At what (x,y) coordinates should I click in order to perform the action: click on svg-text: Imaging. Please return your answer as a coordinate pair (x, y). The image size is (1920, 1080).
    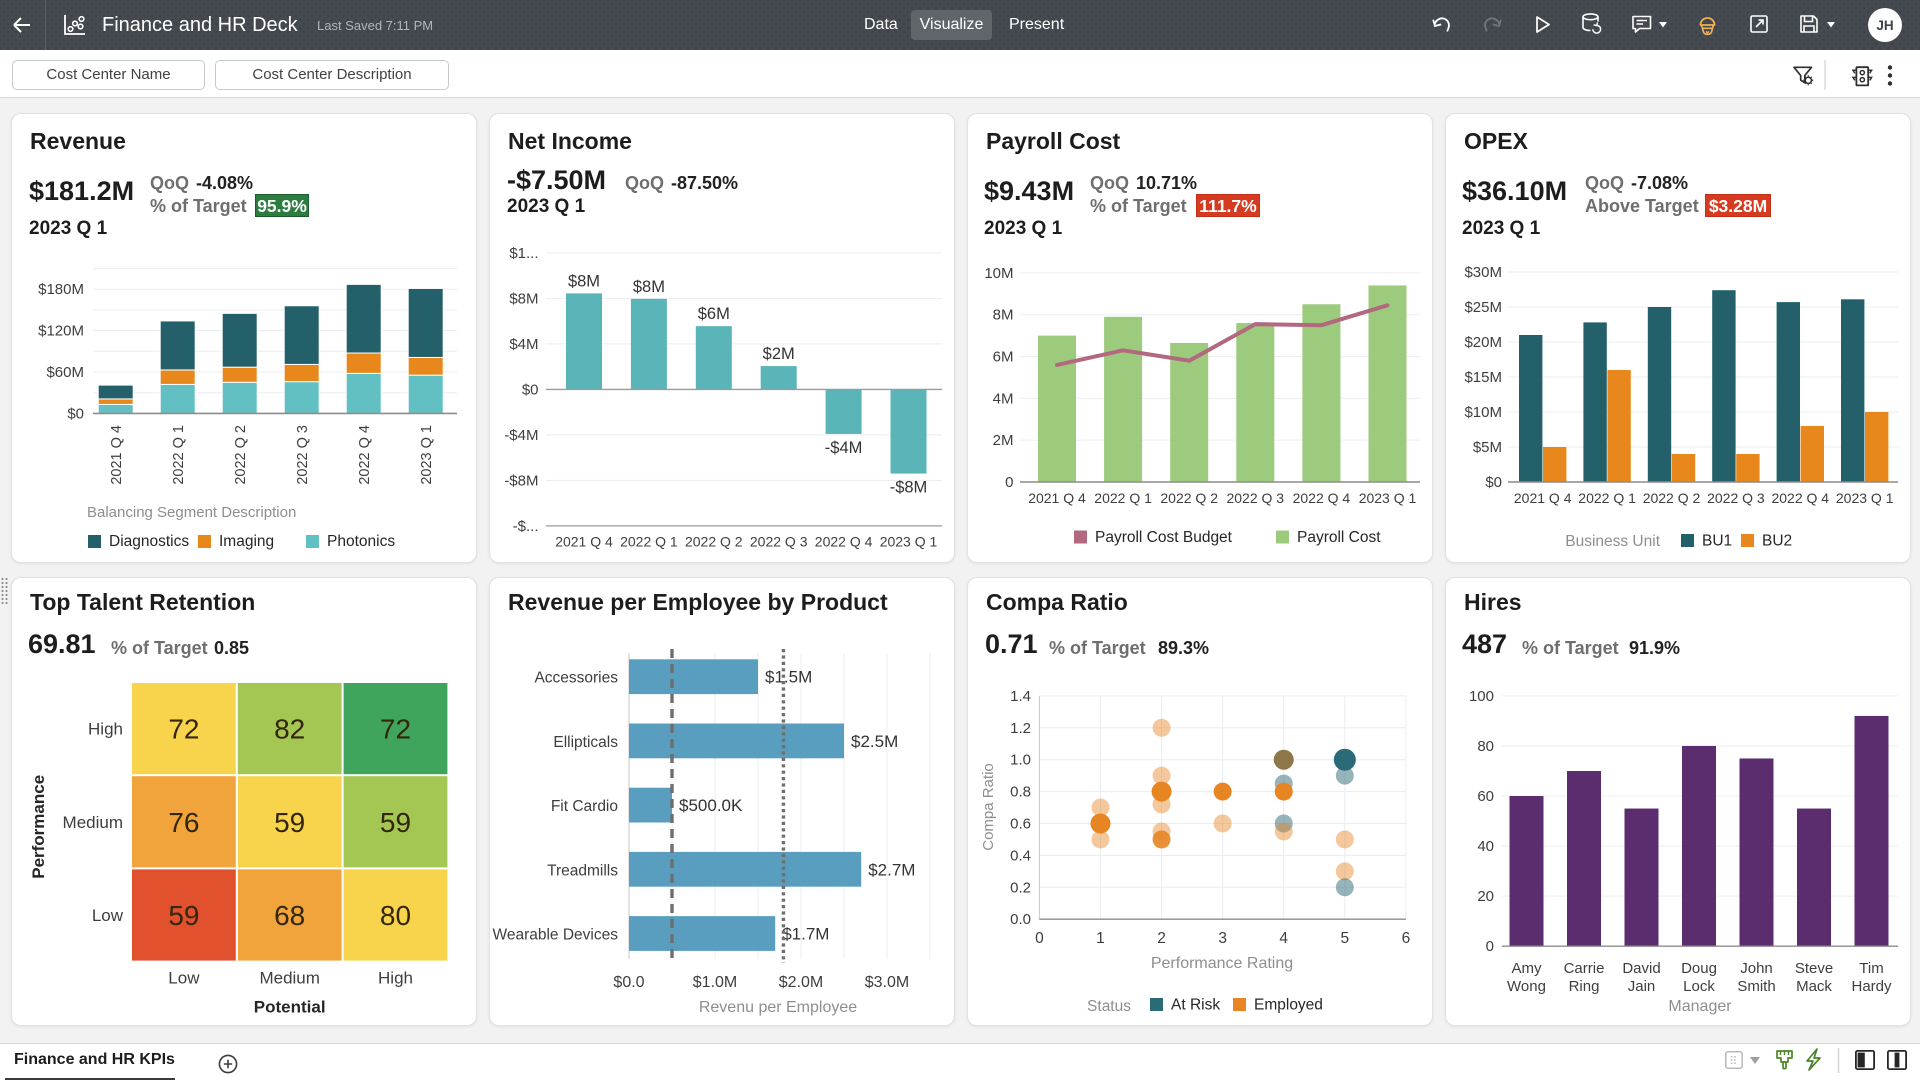
    Looking at the image, I should click on (246, 541).